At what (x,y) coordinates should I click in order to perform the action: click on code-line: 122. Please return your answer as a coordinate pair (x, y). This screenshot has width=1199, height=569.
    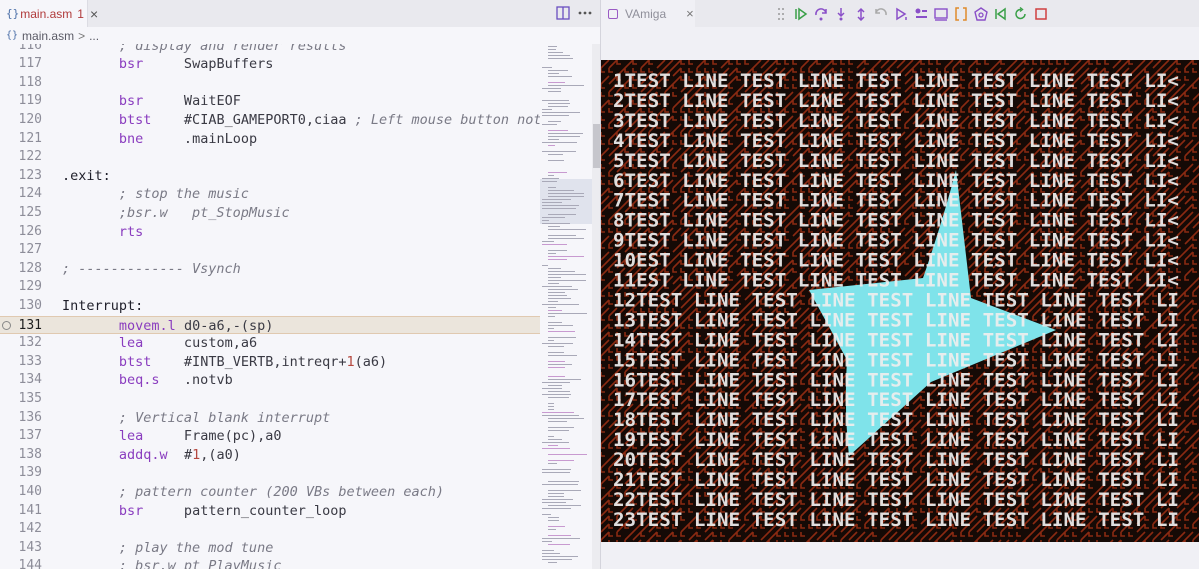
    Looking at the image, I should click on (270, 157).